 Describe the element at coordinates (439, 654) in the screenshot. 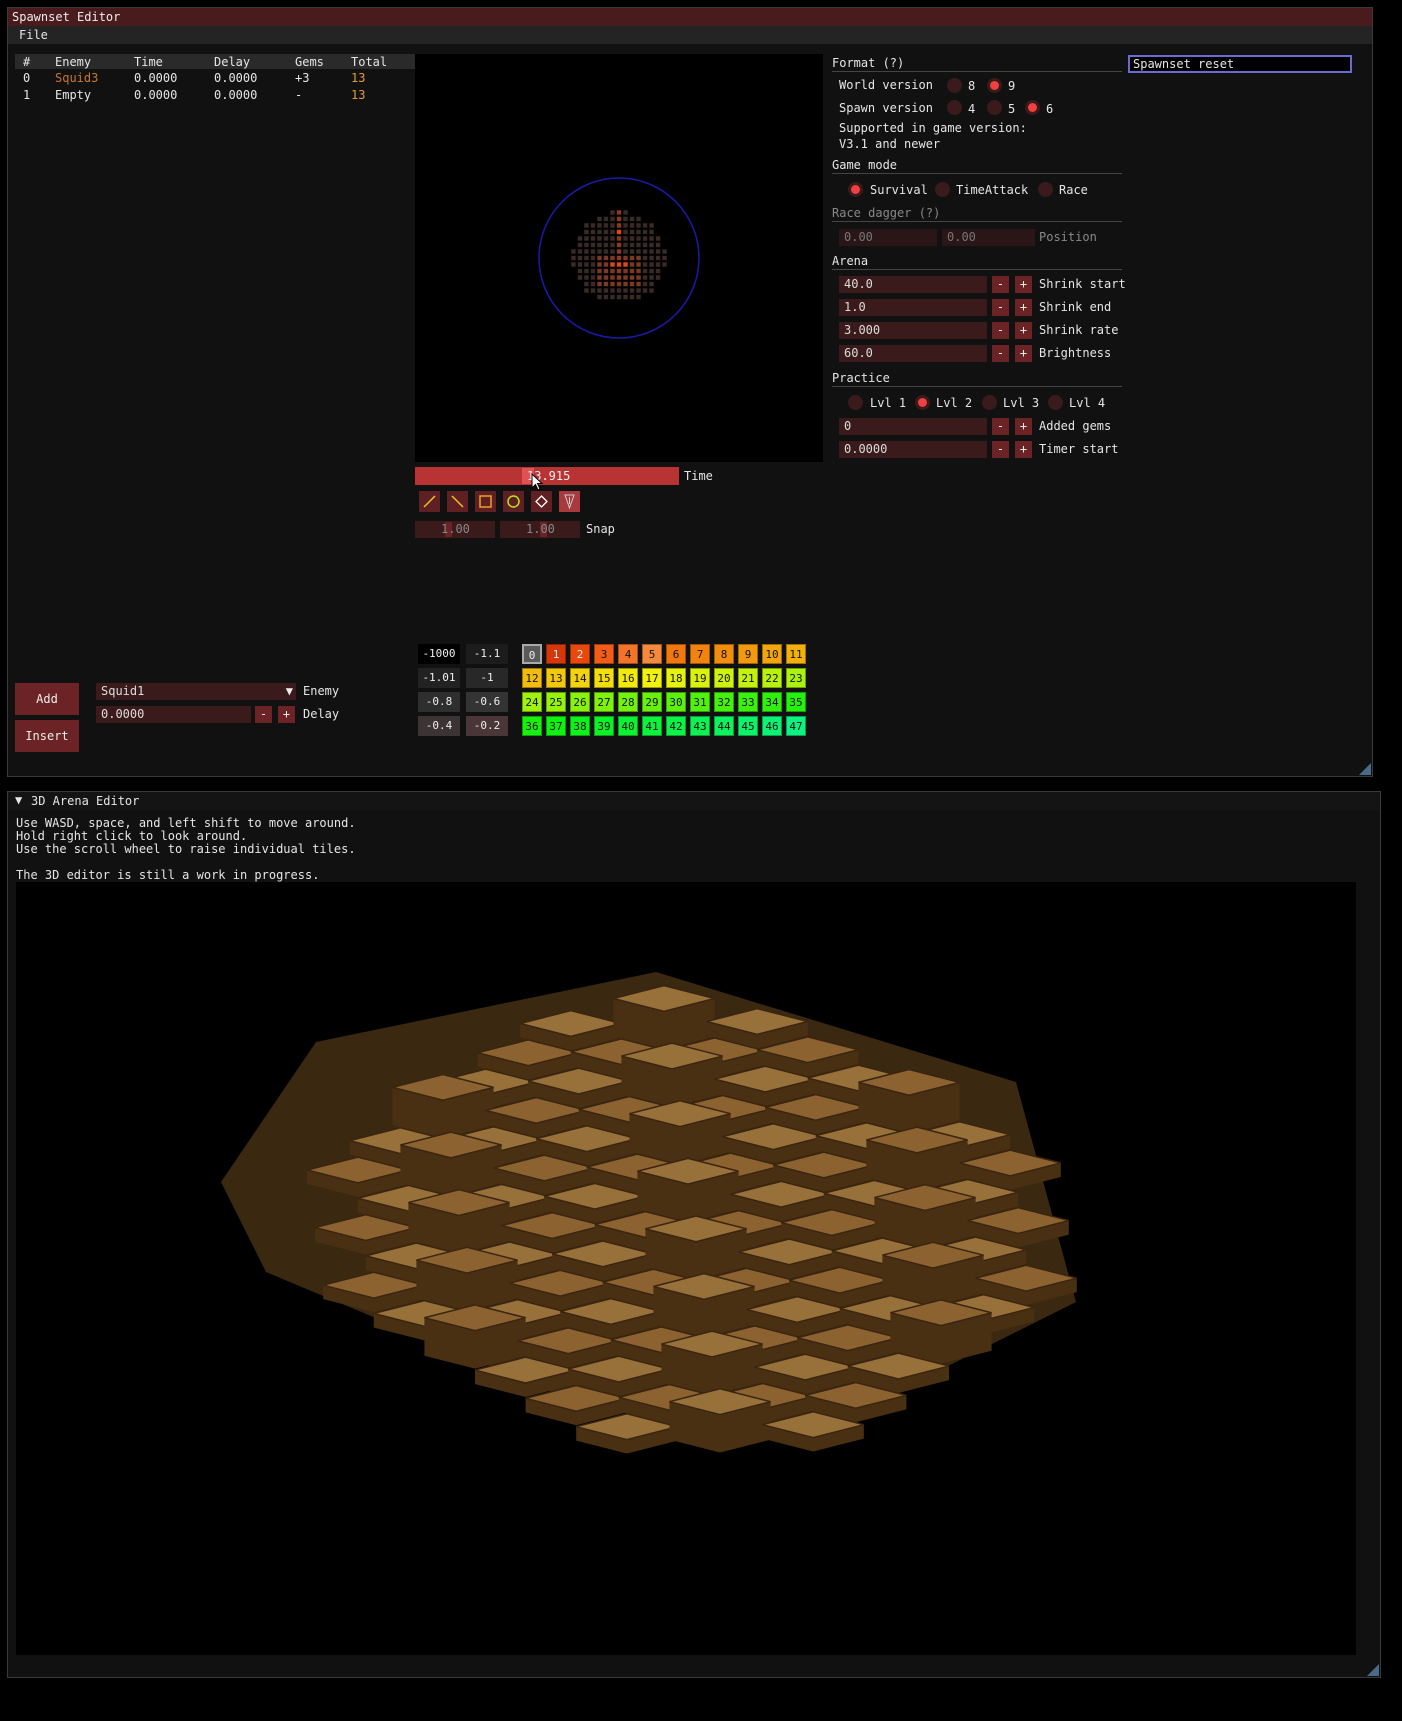

I see `height-special-tile: -1000` at that location.